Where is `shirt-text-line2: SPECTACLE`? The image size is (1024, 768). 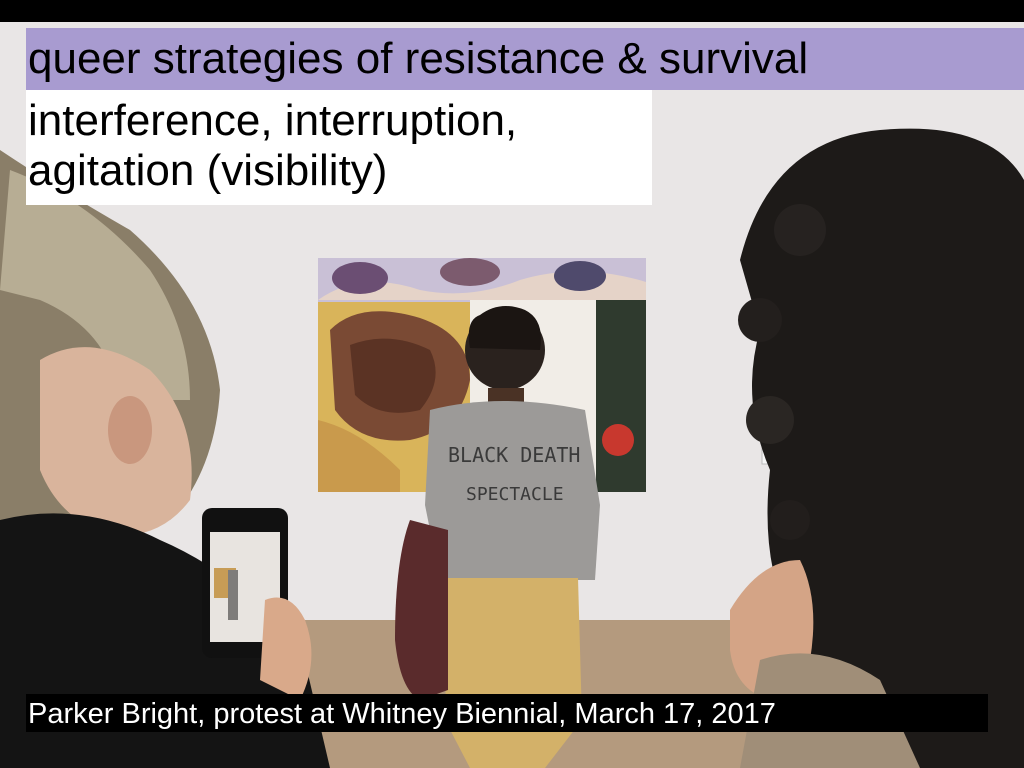
shirt-text-line2: SPECTACLE is located at coordinates (515, 494).